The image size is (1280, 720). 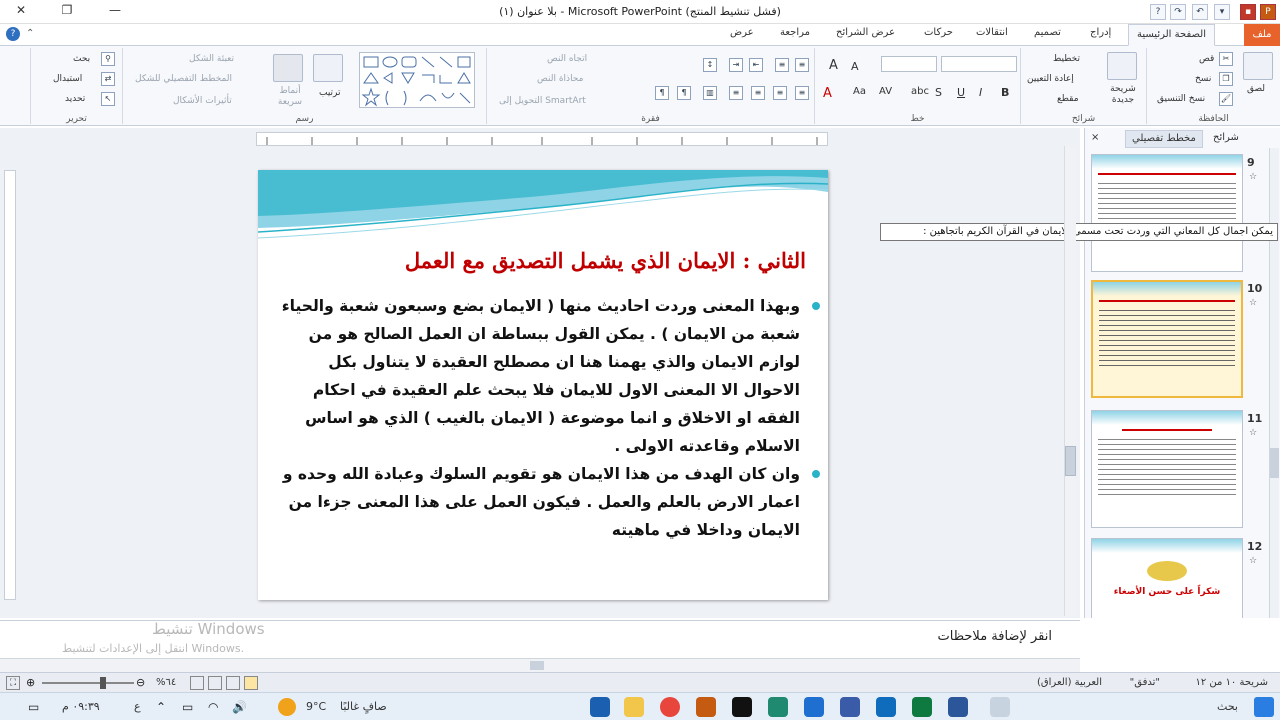 I want to click on slide-scrollbar, so click(x=1070, y=381).